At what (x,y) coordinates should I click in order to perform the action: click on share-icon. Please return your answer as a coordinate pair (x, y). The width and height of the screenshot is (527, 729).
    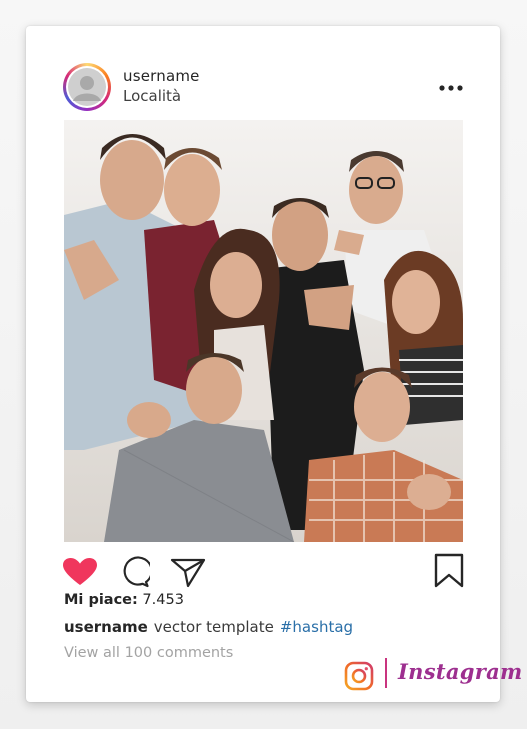
    Looking at the image, I should click on (188, 572).